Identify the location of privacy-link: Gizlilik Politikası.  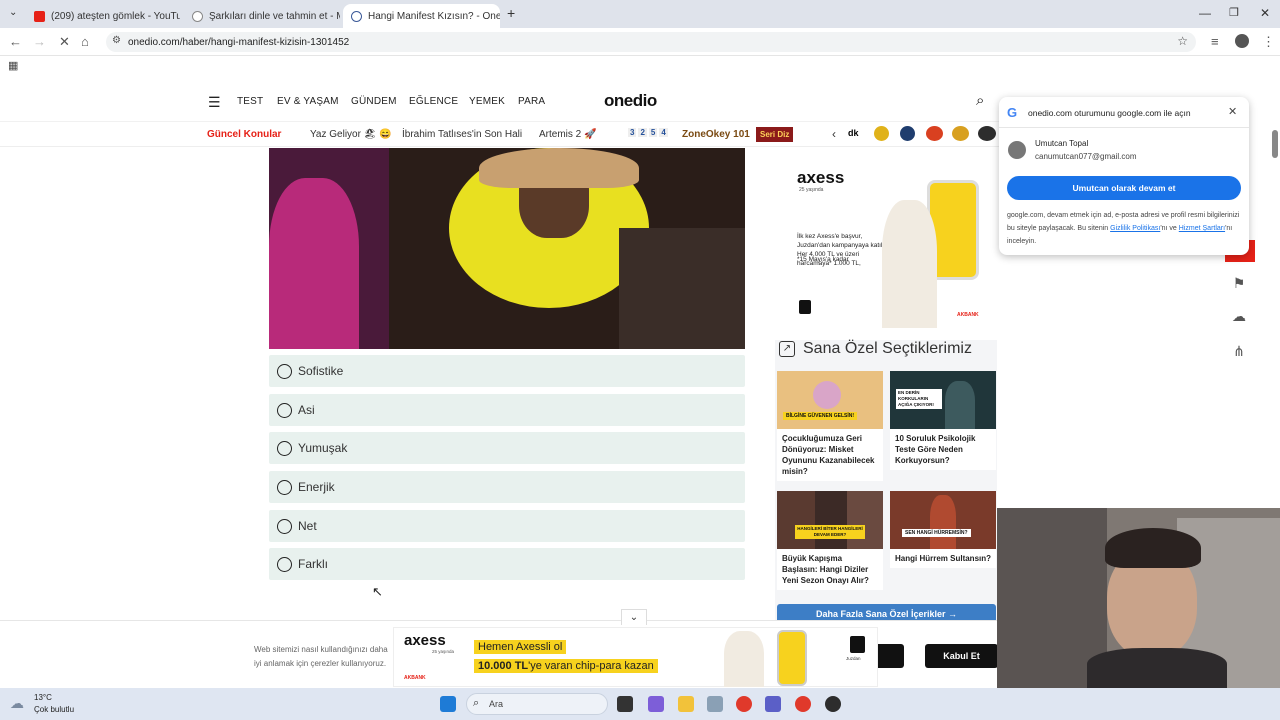
(1135, 228).